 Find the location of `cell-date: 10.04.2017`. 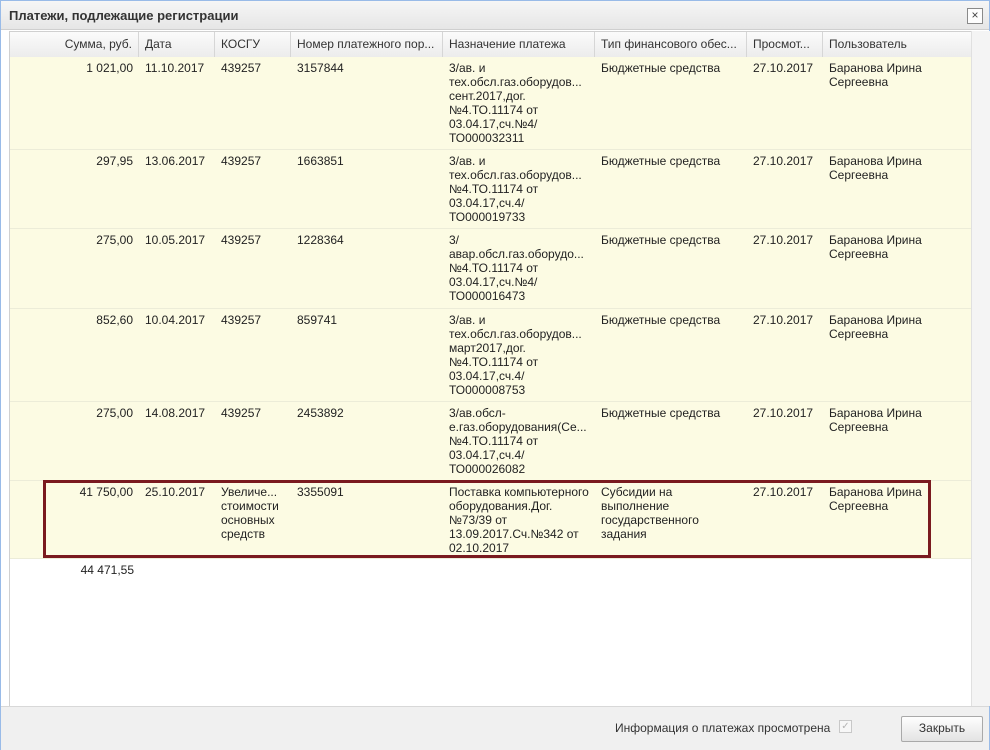

cell-date: 10.04.2017 is located at coordinates (175, 320).